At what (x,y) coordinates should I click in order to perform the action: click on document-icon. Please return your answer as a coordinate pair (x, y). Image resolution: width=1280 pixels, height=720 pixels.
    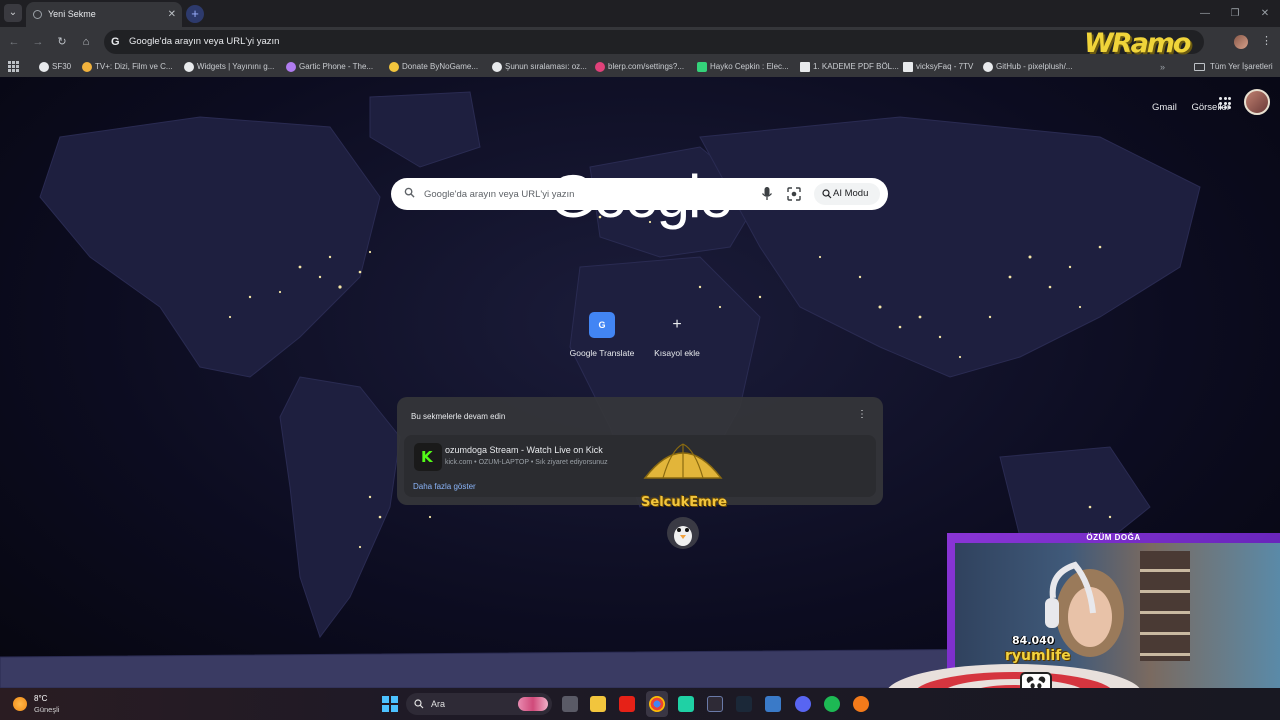
    Looking at the image, I should click on (805, 67).